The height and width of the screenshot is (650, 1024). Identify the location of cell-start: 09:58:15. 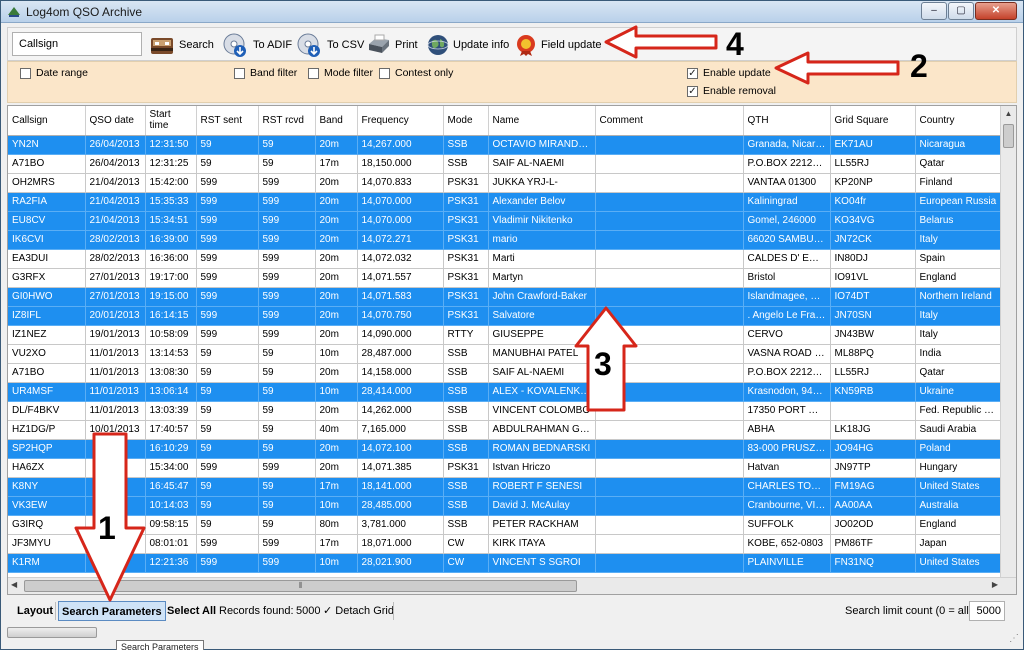
(171, 525).